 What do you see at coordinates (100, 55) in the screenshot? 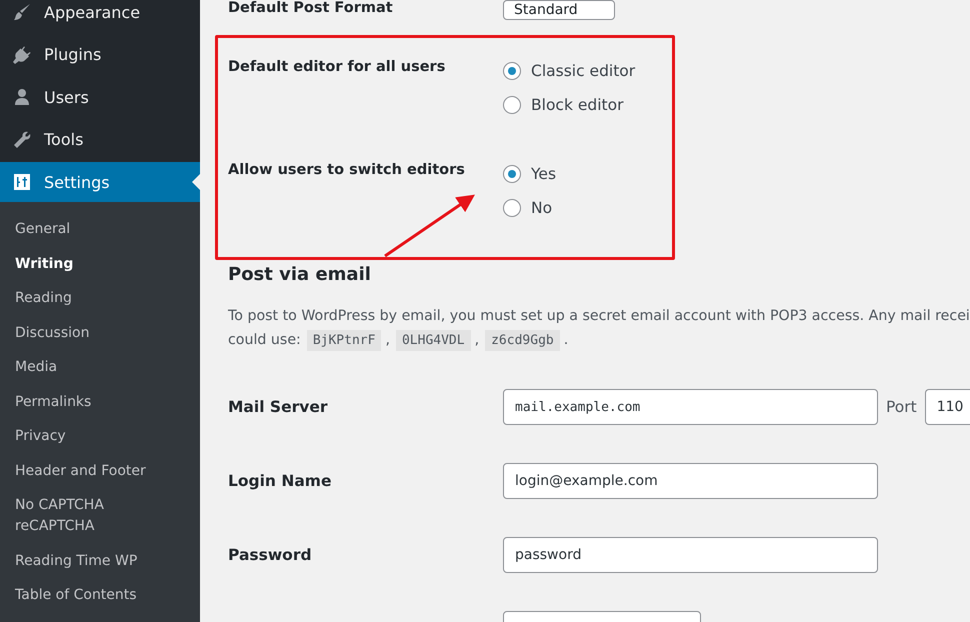
I see `sidebar-menu-item: Plugins` at bounding box center [100, 55].